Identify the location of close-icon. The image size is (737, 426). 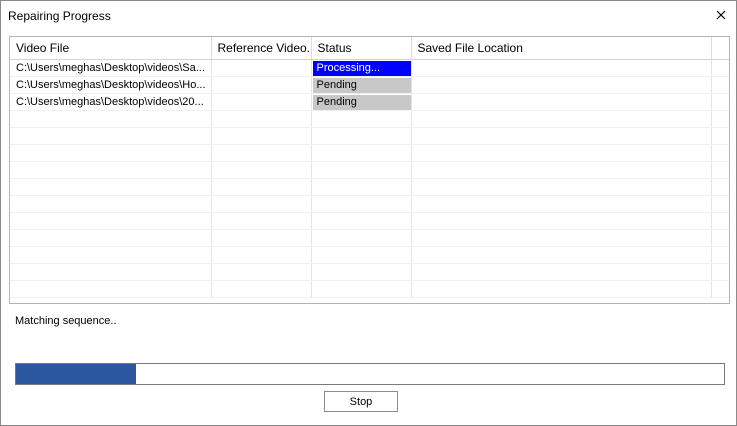
(721, 15).